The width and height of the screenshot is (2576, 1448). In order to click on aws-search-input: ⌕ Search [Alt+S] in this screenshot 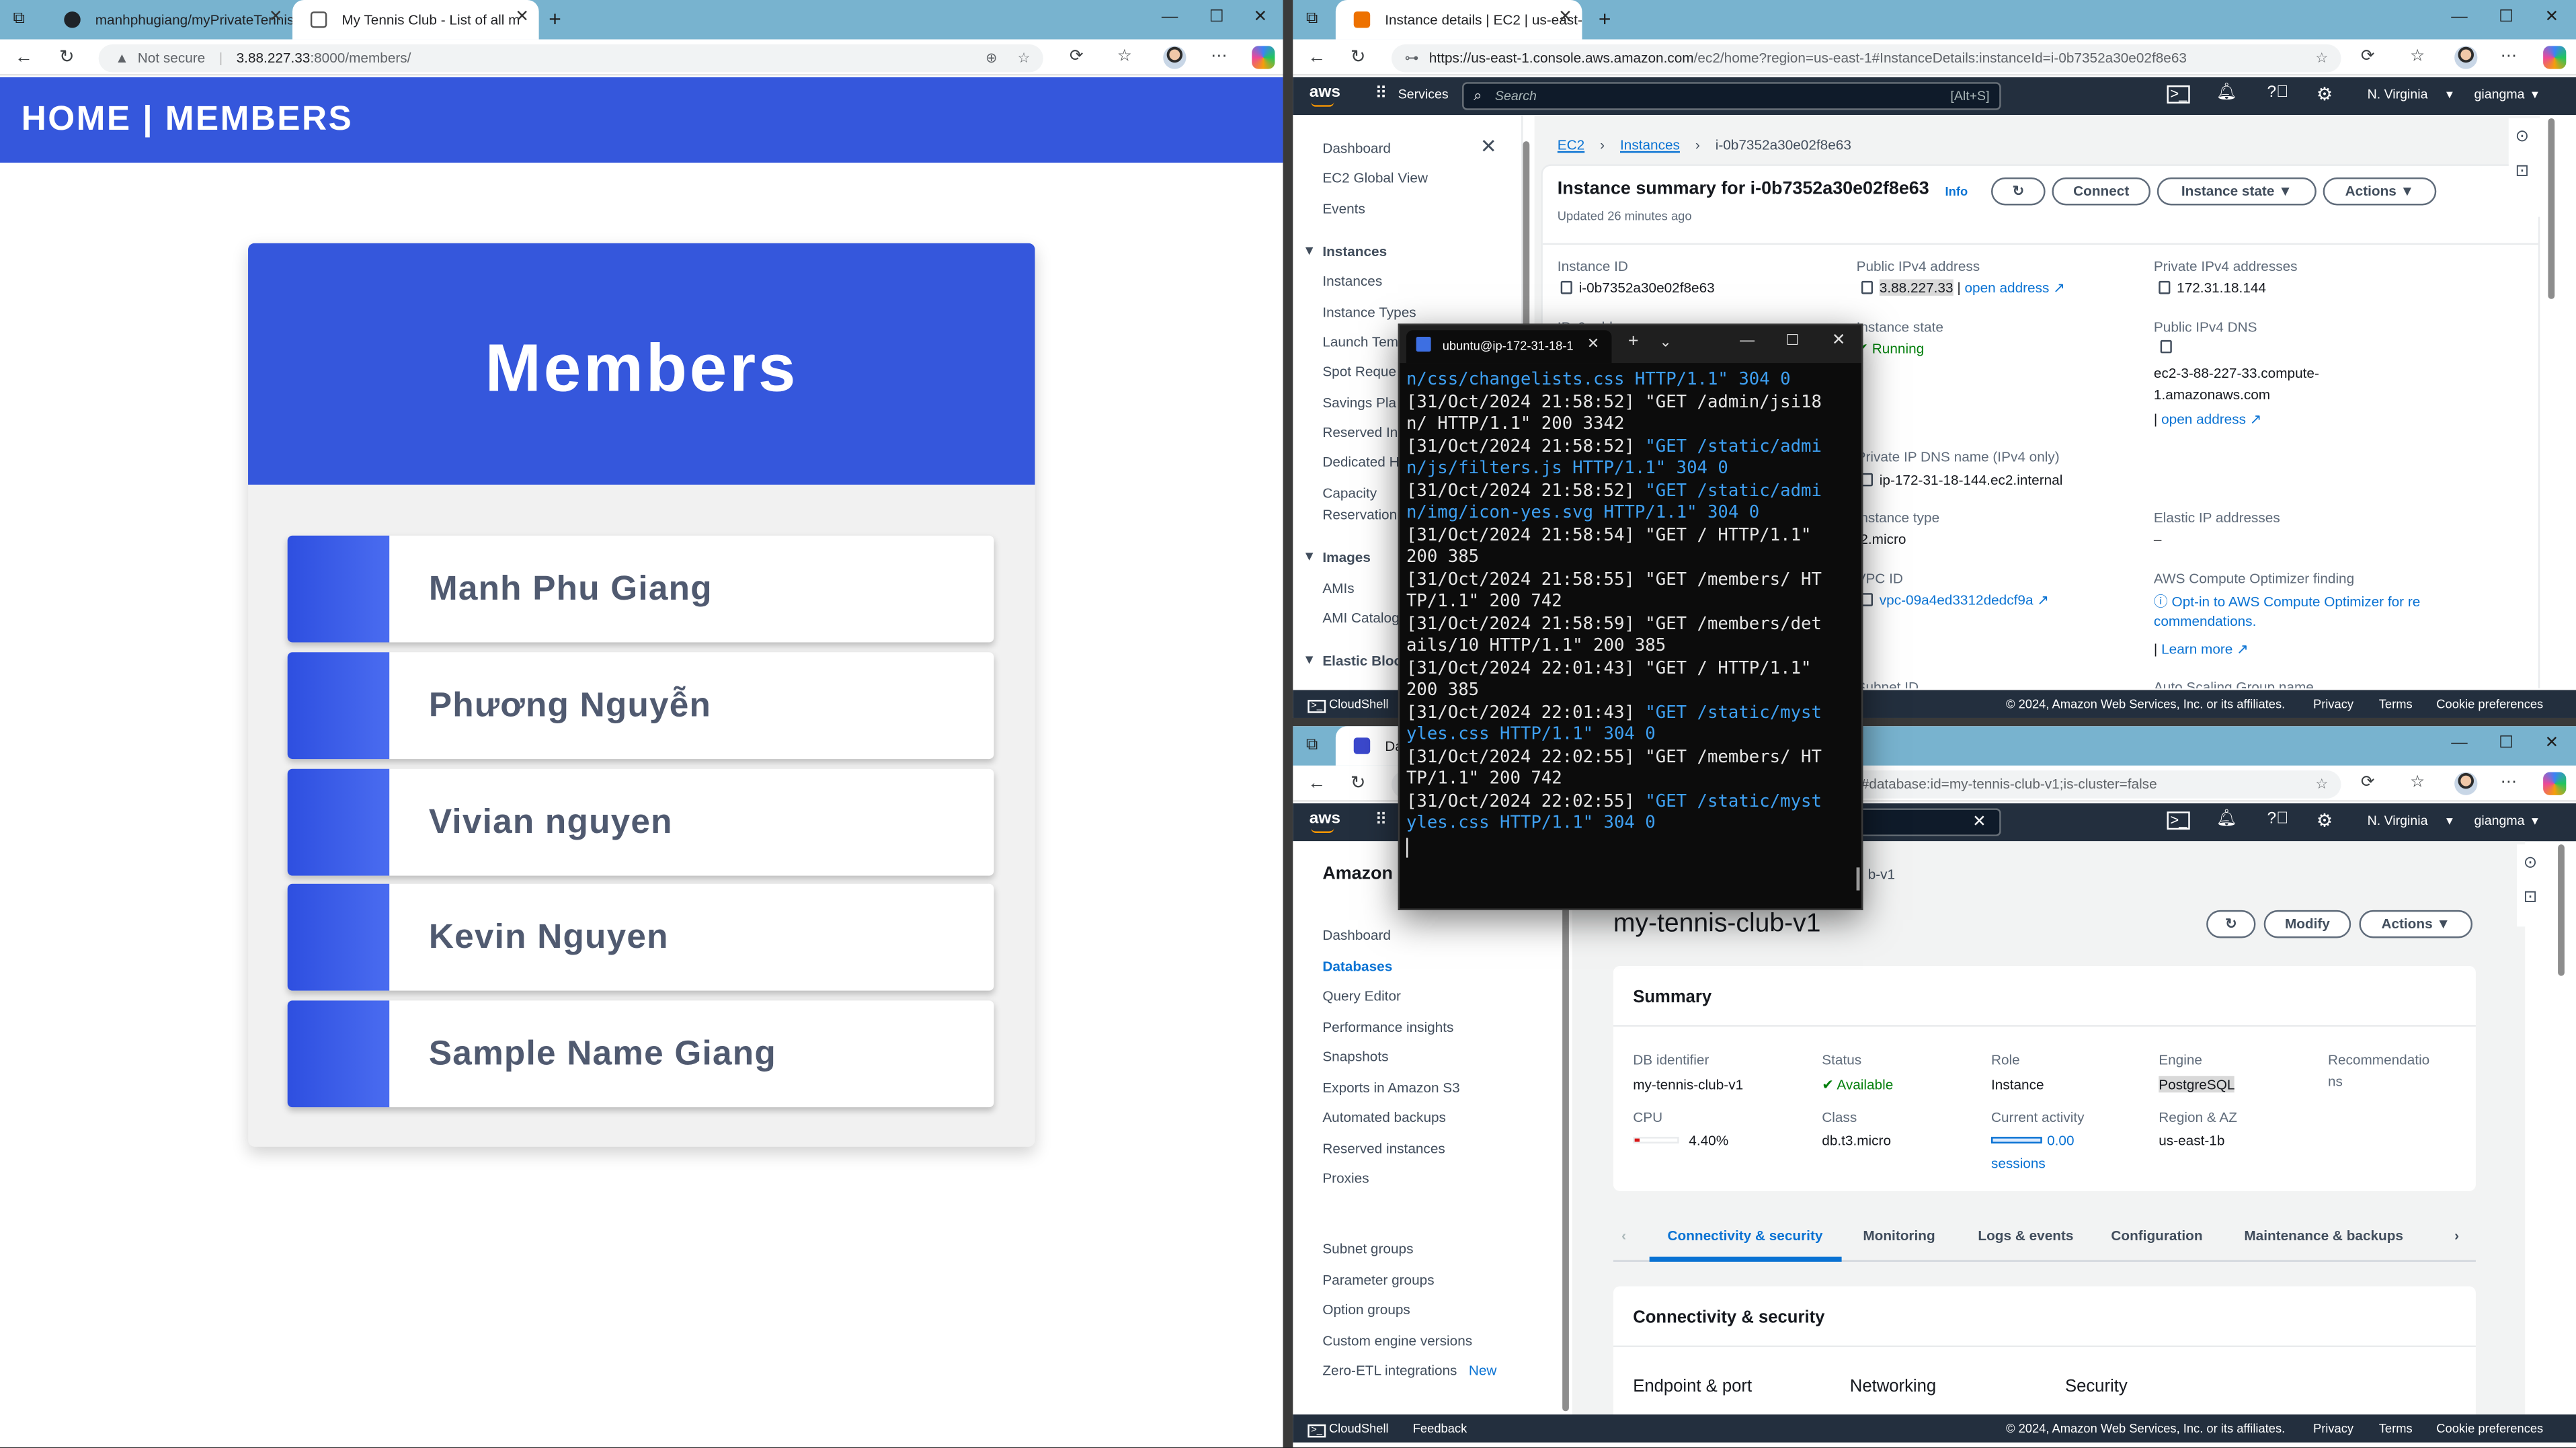, I will do `click(1731, 96)`.